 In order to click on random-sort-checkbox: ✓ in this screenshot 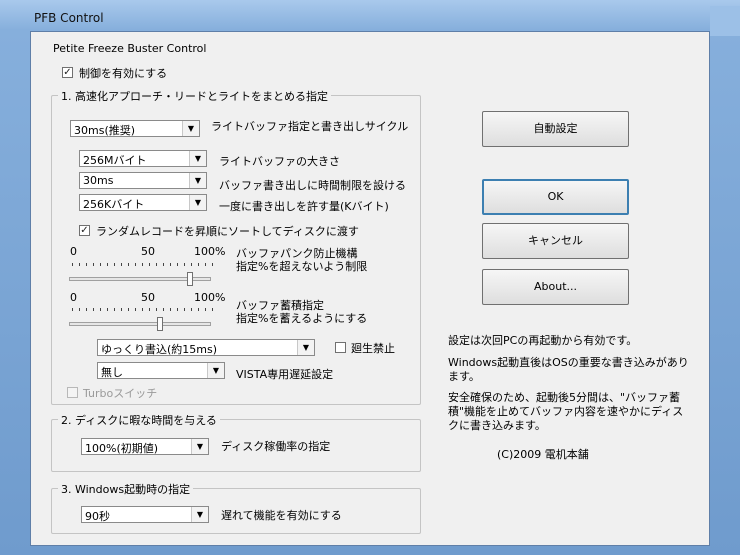, I will do `click(84, 230)`.